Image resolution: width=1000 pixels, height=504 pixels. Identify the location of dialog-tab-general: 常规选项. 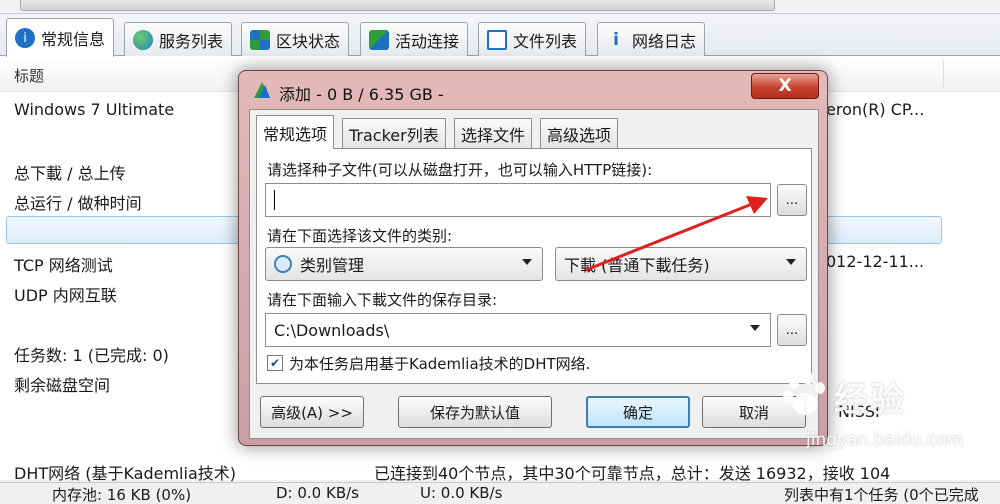
(295, 132).